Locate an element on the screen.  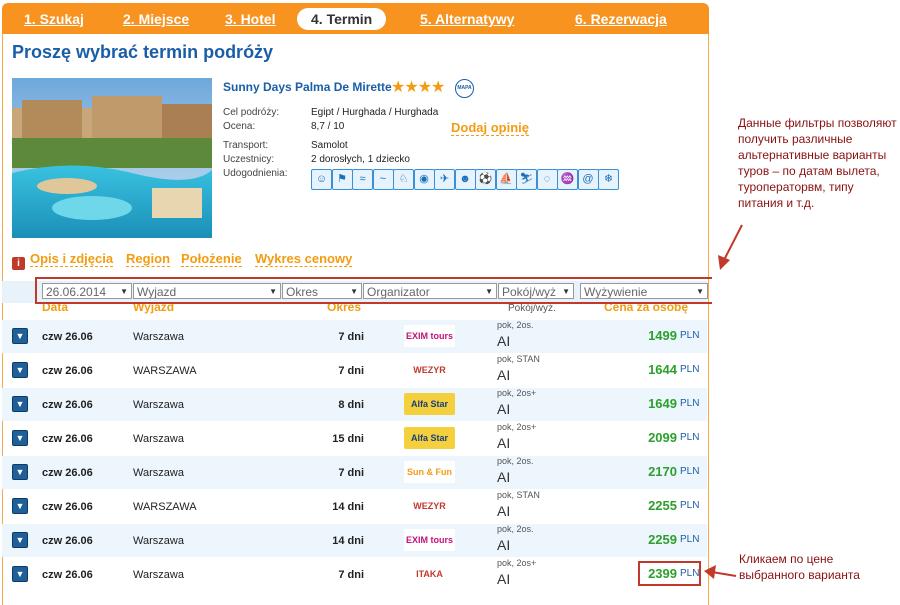
offer-room: pok, 2os+ is located at coordinates (517, 563).